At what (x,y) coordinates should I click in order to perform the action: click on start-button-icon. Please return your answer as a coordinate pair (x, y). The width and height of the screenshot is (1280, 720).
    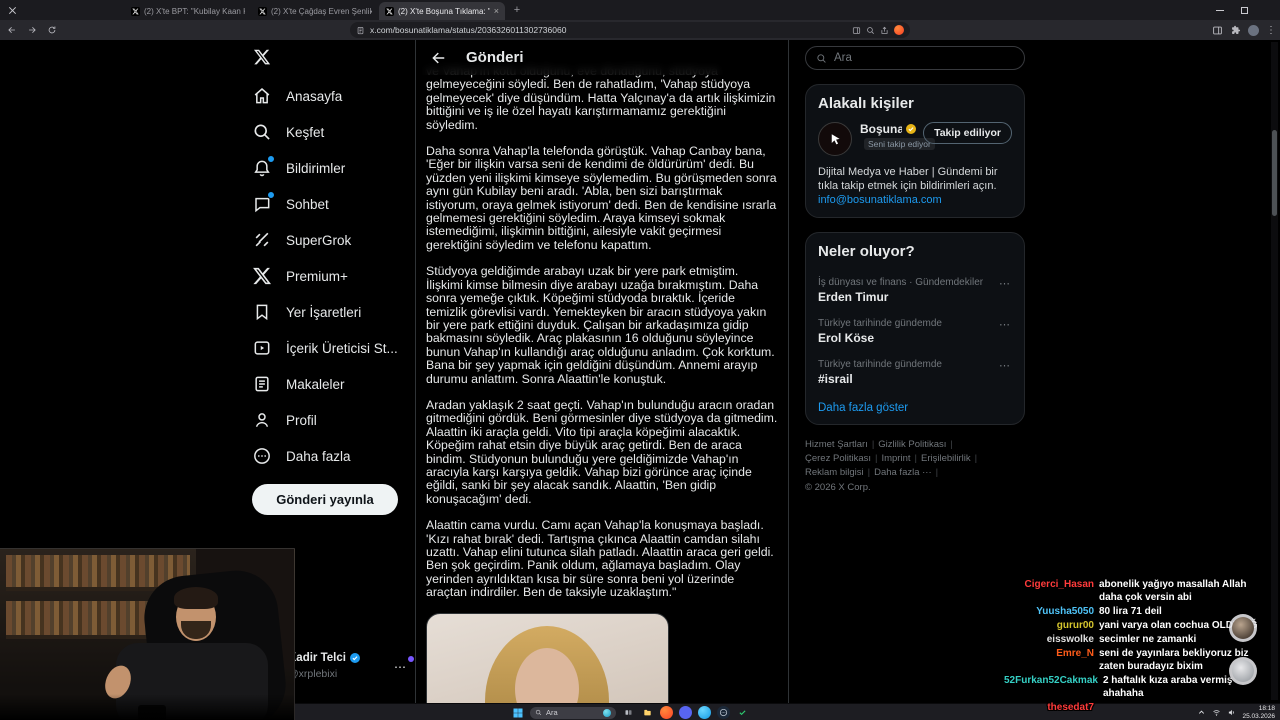
    Looking at the image, I should click on (518, 713).